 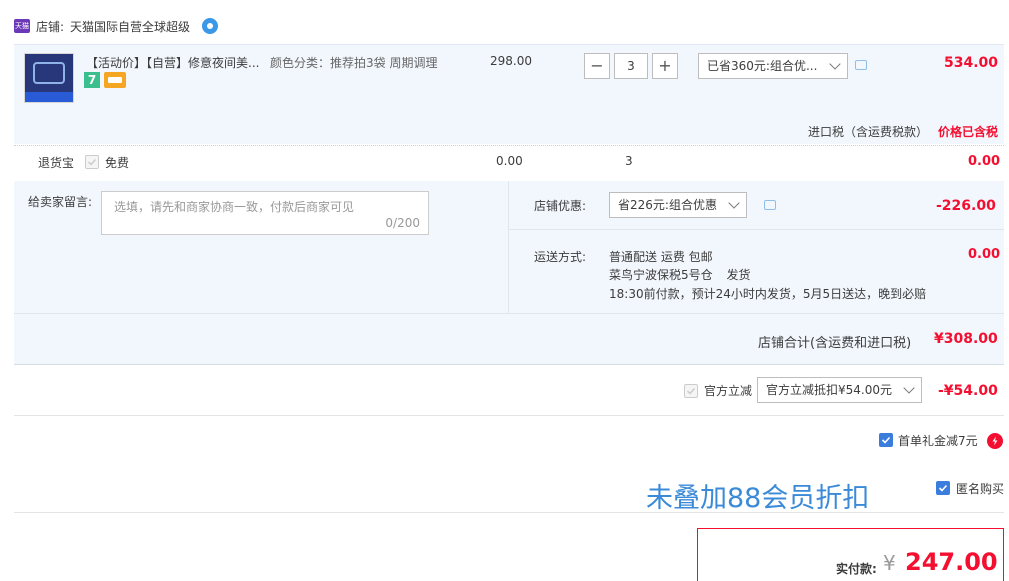 What do you see at coordinates (50, 26) in the screenshot?
I see `shop-label: 店铺:` at bounding box center [50, 26].